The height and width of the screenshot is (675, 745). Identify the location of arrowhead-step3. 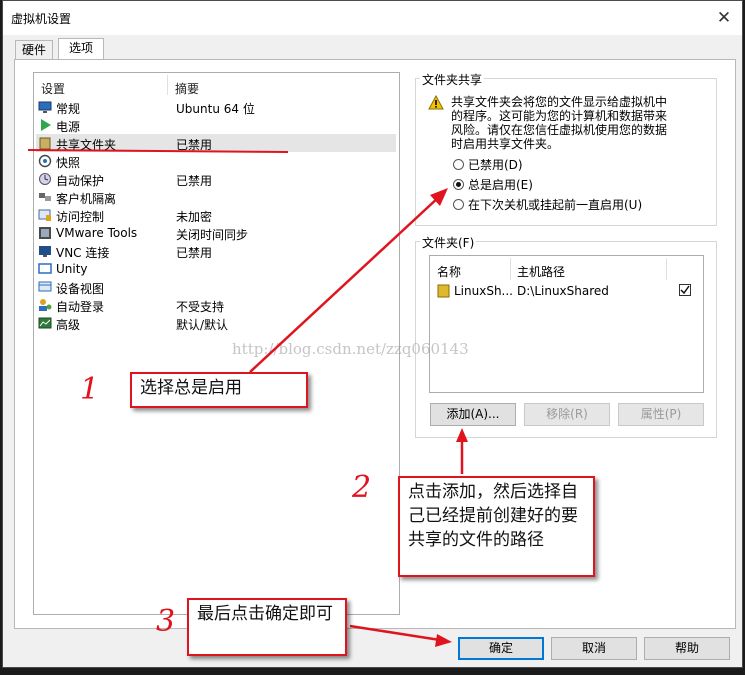
(443, 640).